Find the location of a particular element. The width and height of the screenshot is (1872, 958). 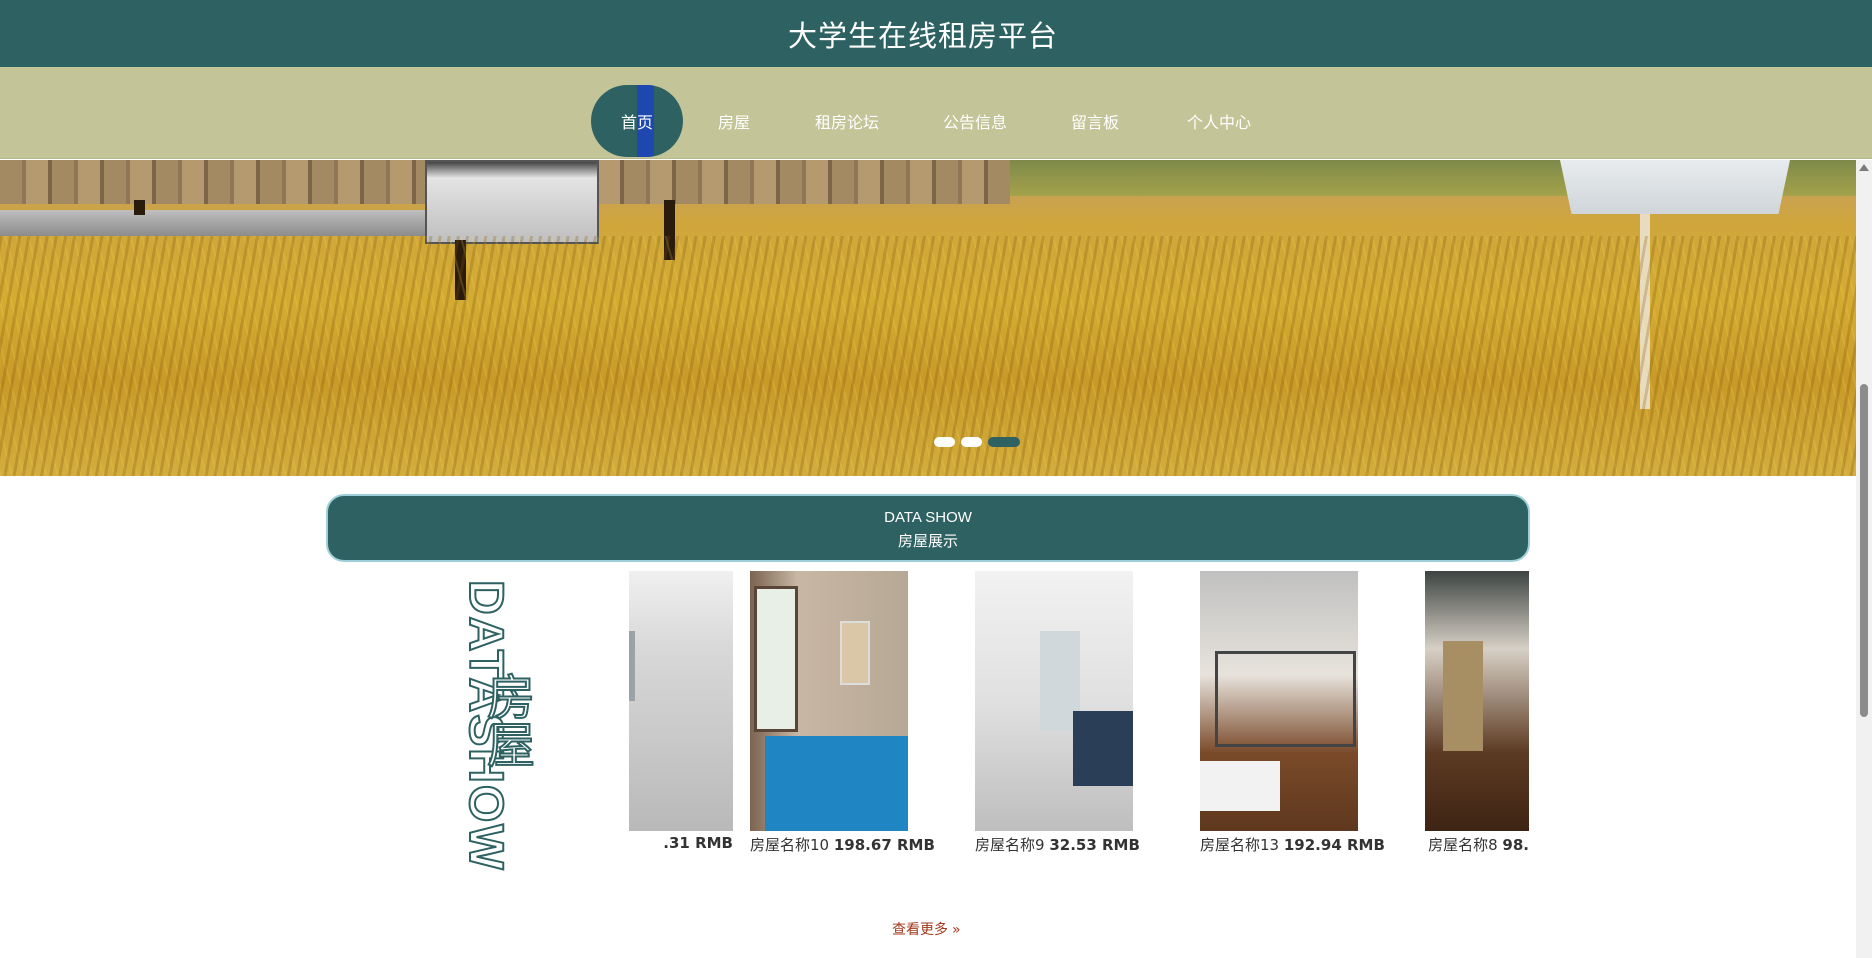

house-caption: 房屋名称10 198.67 RMB is located at coordinates (842, 844).